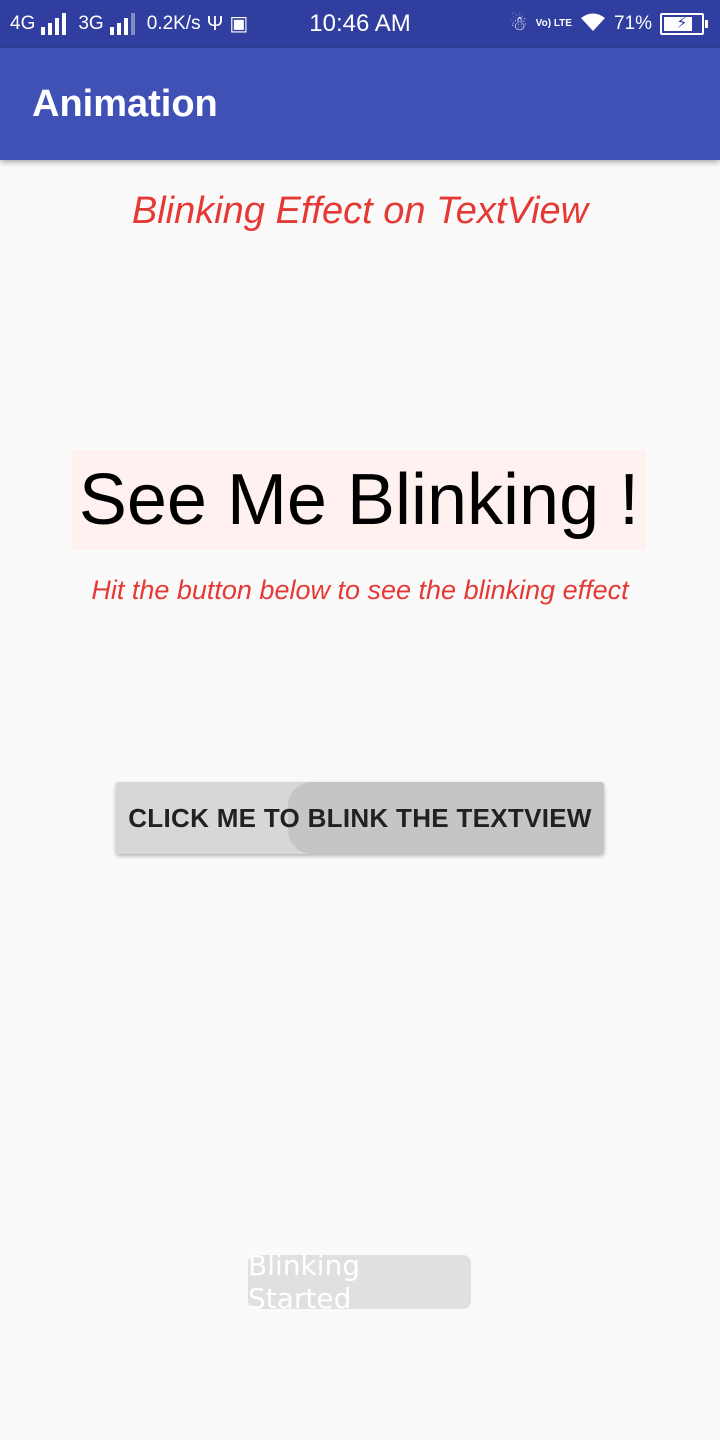  What do you see at coordinates (609, 24) in the screenshot?
I see `status-right: ☃ Vo) LTE 71% ⚡` at bounding box center [609, 24].